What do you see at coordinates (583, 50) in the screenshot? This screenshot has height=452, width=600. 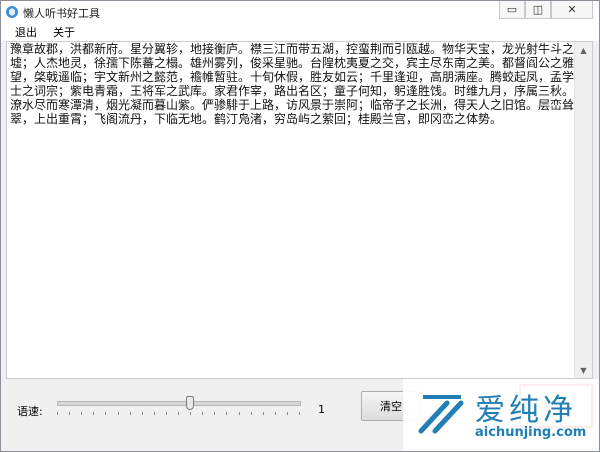 I see `scroll-up-icon: ▲` at bounding box center [583, 50].